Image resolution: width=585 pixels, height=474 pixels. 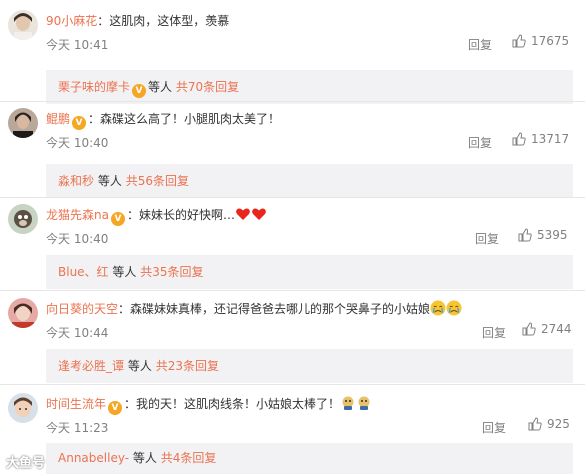 What do you see at coordinates (83, 272) in the screenshot?
I see `sub-reply-user: Blue、红` at bounding box center [83, 272].